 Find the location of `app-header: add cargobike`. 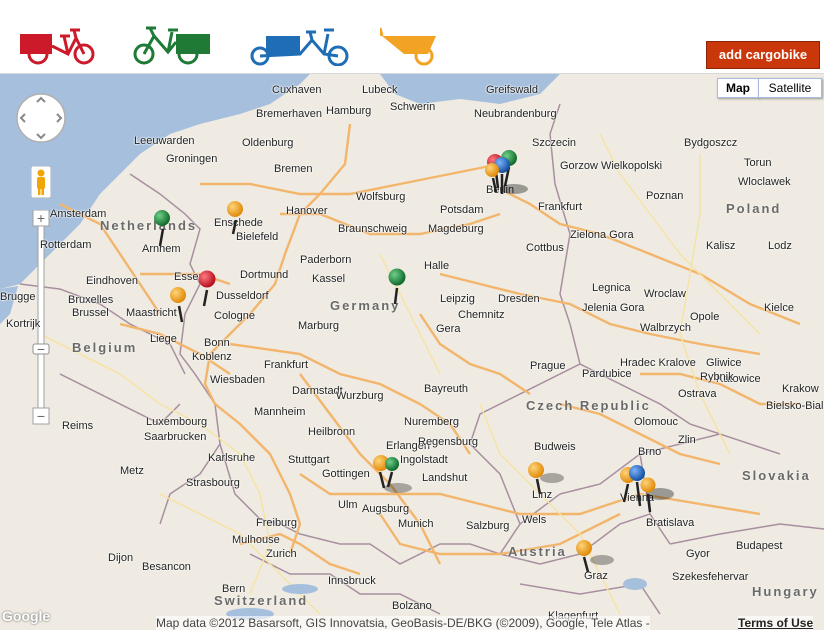

app-header: add cargobike is located at coordinates (412, 37).